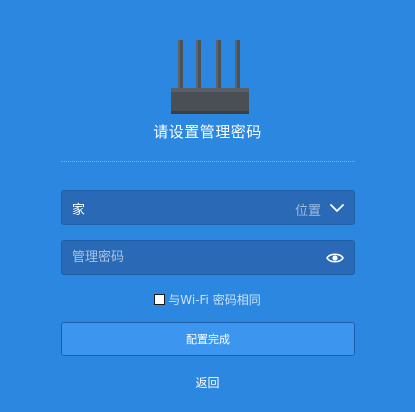 The image size is (415, 412). What do you see at coordinates (208, 207) in the screenshot?
I see `location-select: 家 位置` at bounding box center [208, 207].